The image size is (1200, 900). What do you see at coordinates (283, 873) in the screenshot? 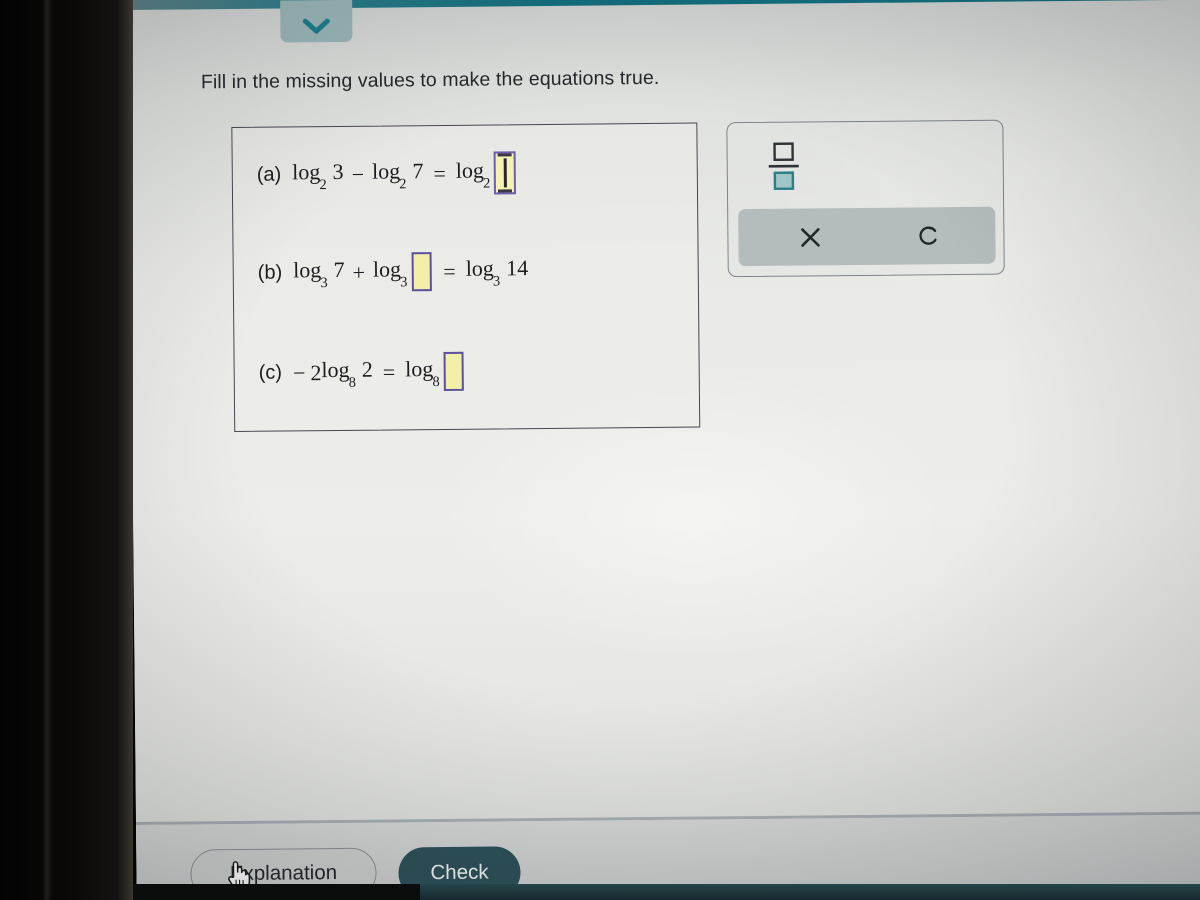
I see `explanation-button-label: Explanation` at bounding box center [283, 873].